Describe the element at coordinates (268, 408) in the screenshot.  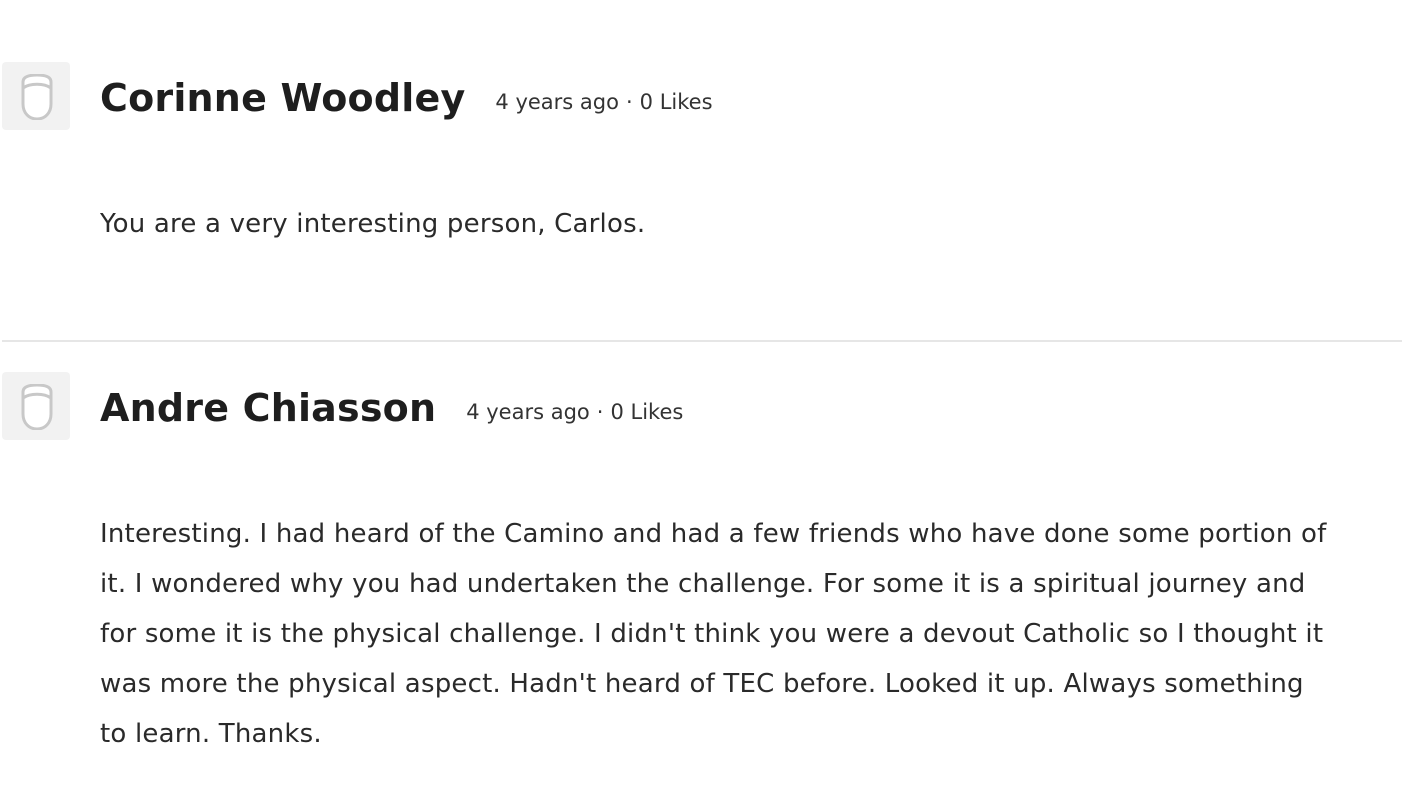
I see `comment-author: Andre Chiasson` at that location.